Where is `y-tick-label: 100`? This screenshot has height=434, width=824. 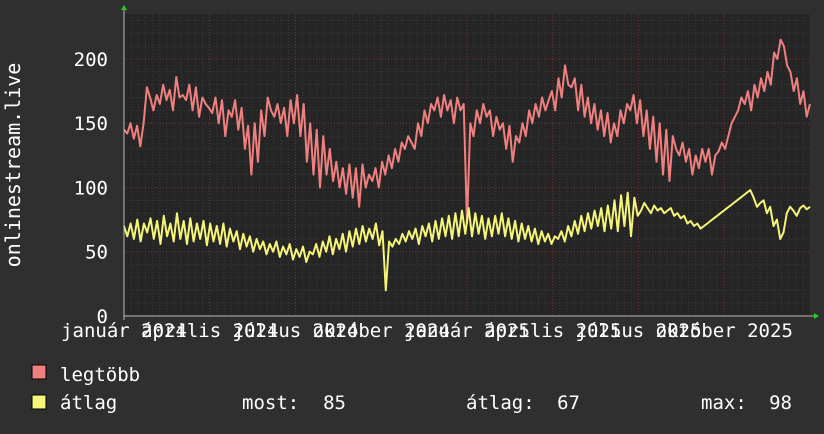
y-tick-label: 100 is located at coordinates (91, 188).